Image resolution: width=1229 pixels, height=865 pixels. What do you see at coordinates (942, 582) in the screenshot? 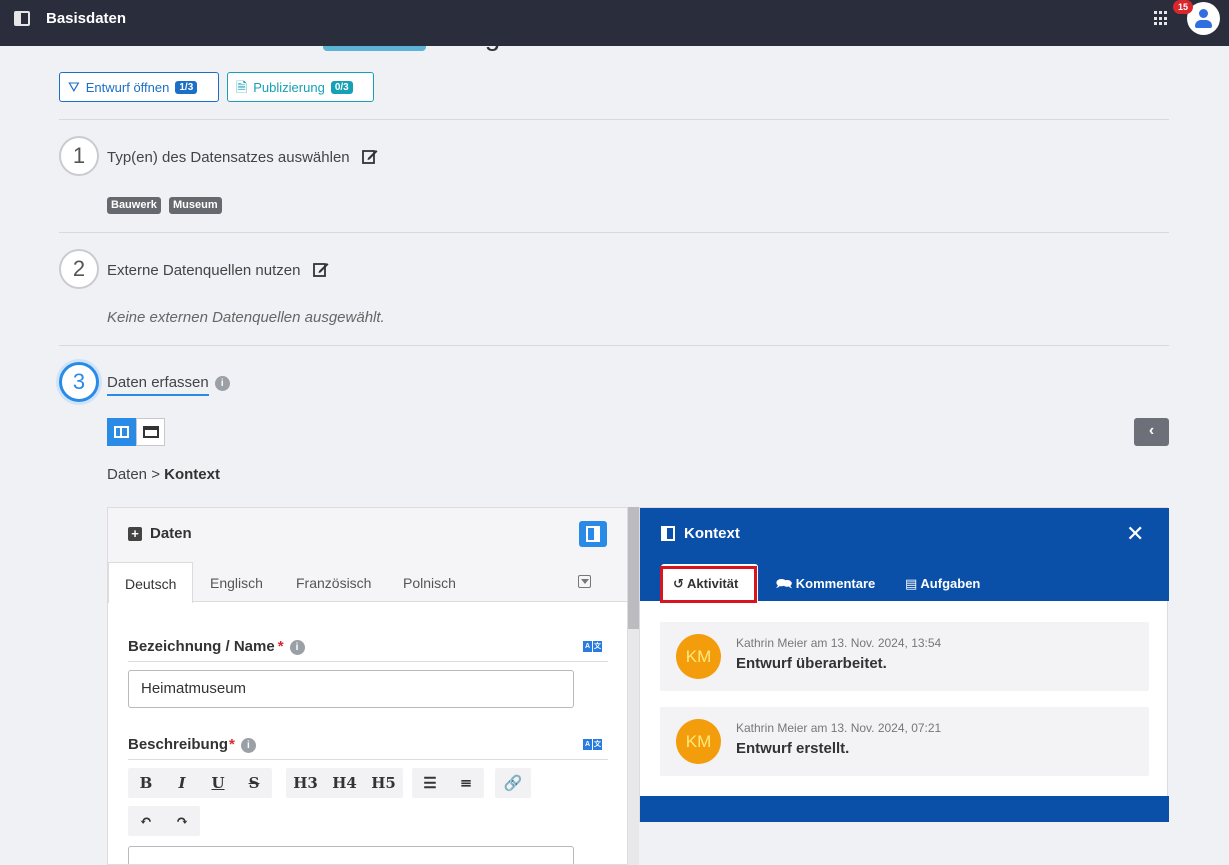
I see `tab-aufgaben: ▤ Aufgaben` at bounding box center [942, 582].